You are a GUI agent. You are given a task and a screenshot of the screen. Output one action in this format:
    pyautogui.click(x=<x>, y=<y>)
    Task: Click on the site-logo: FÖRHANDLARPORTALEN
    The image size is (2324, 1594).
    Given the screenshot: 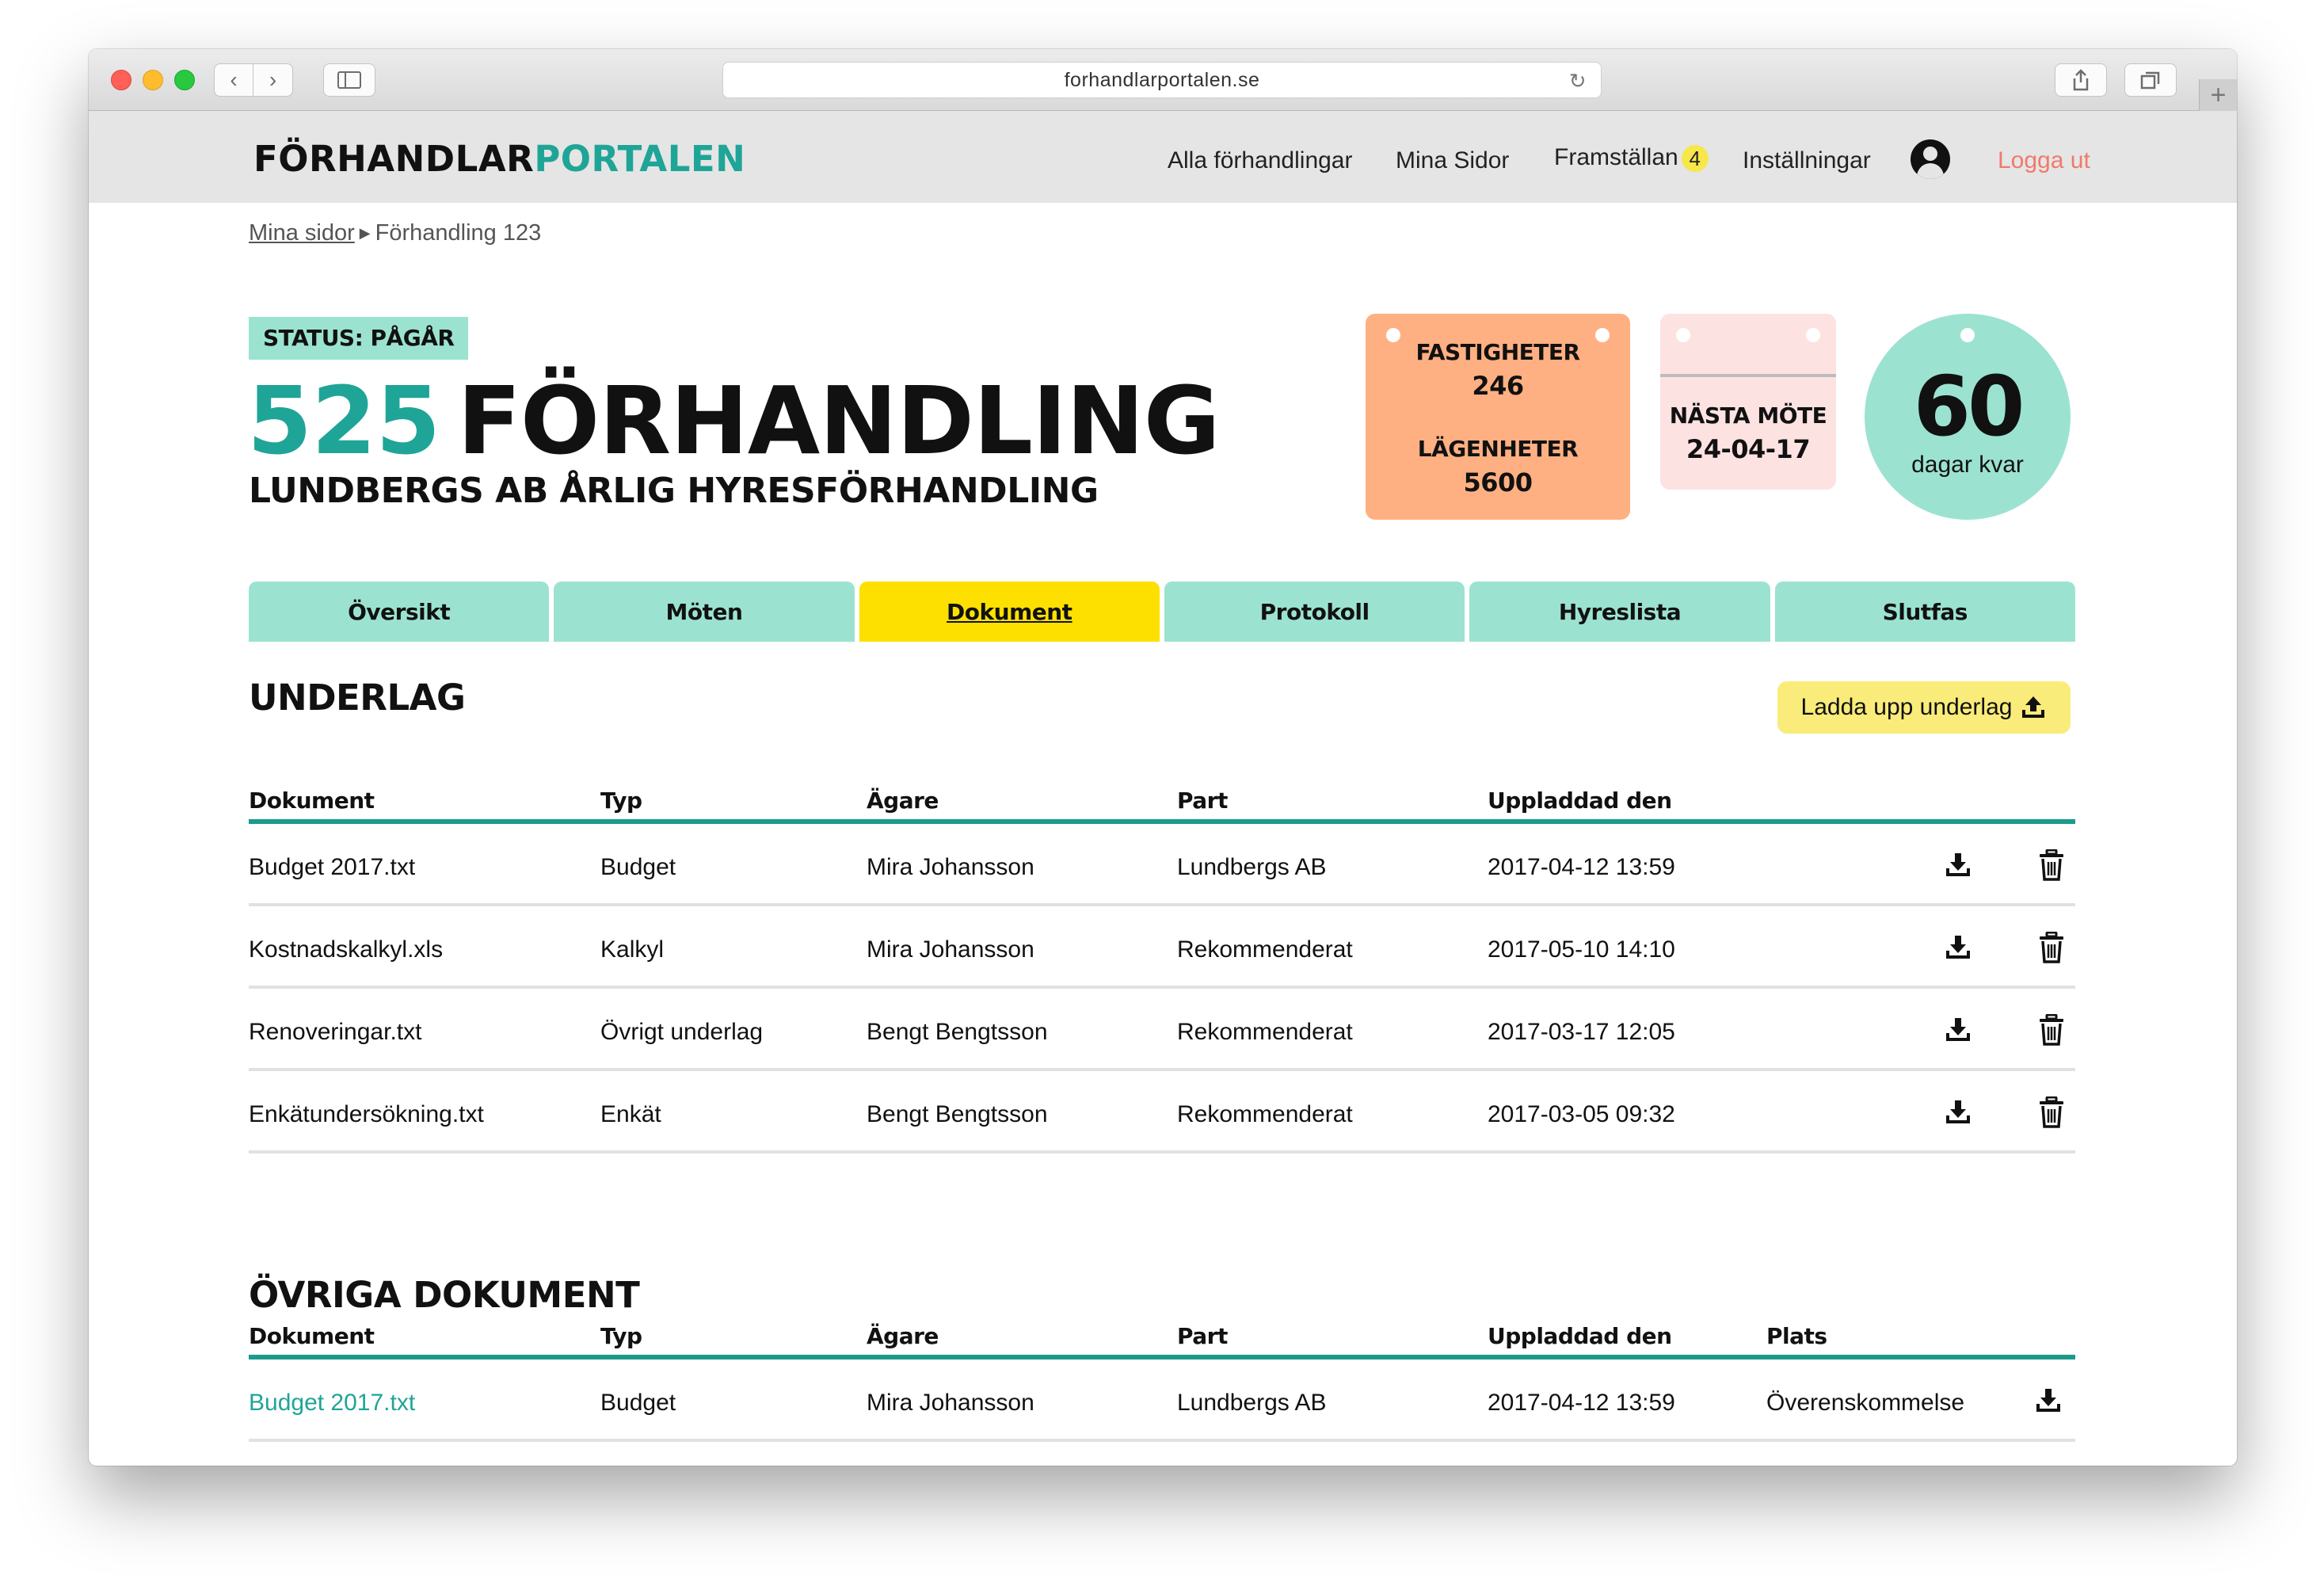 What is the action you would take?
    pyautogui.click(x=499, y=159)
    